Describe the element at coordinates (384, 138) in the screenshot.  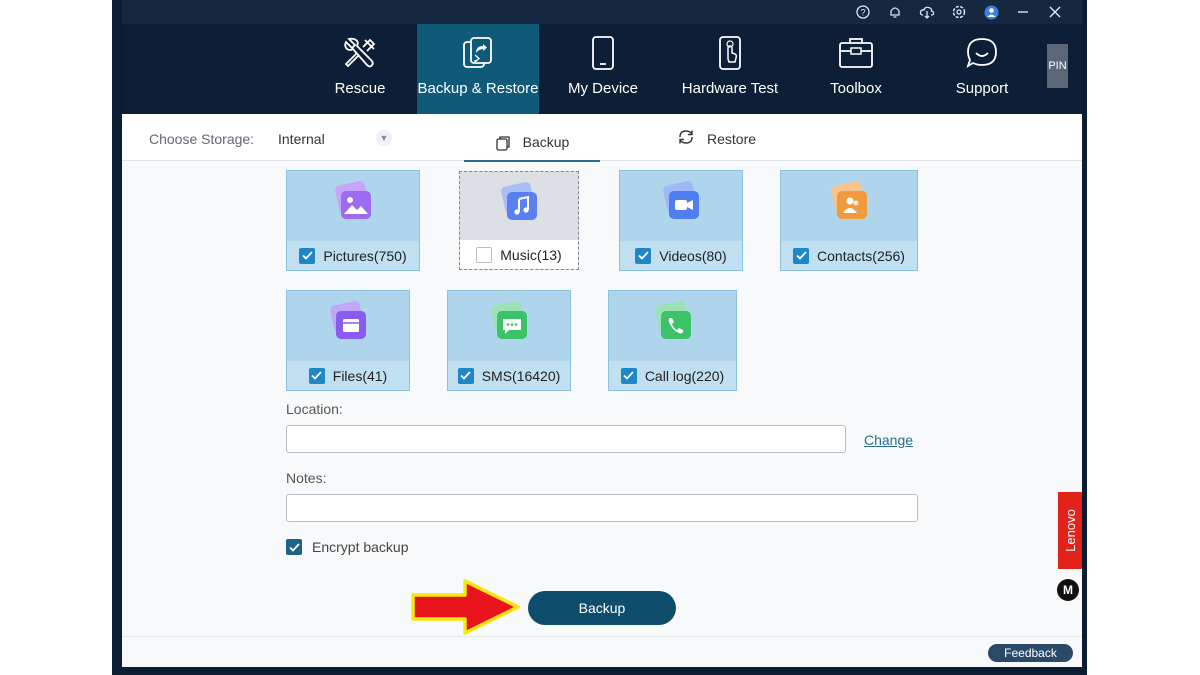
I see `chevron-down-icon: ▼` at that location.